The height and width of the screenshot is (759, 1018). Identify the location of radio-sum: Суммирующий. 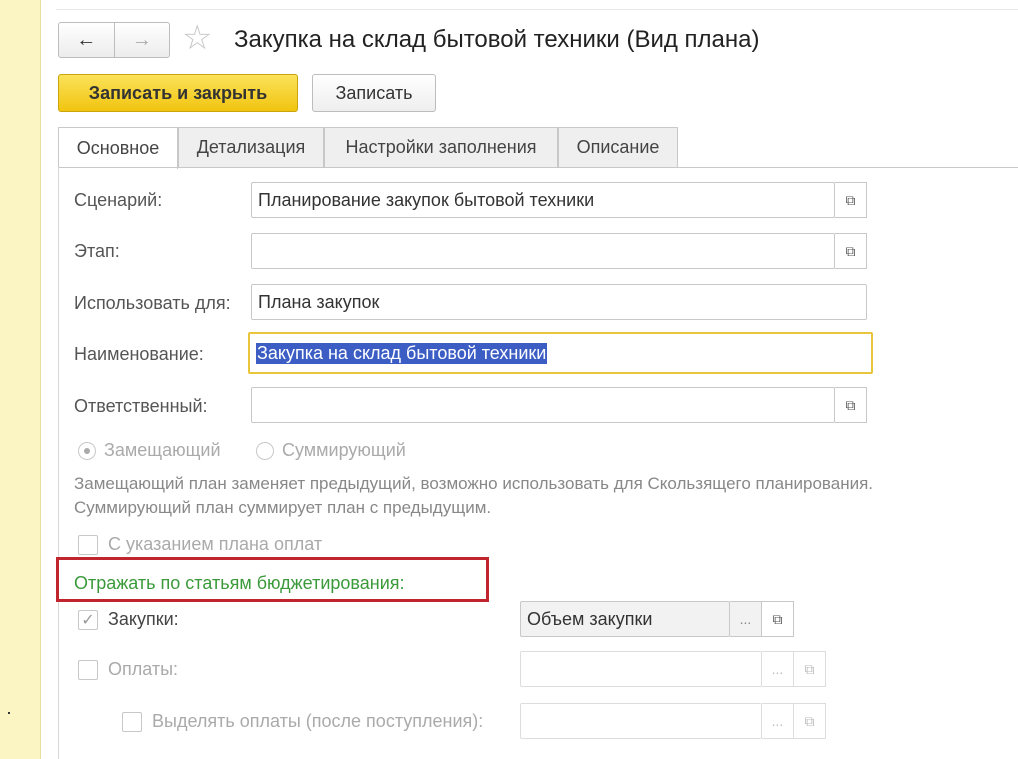
(331, 450).